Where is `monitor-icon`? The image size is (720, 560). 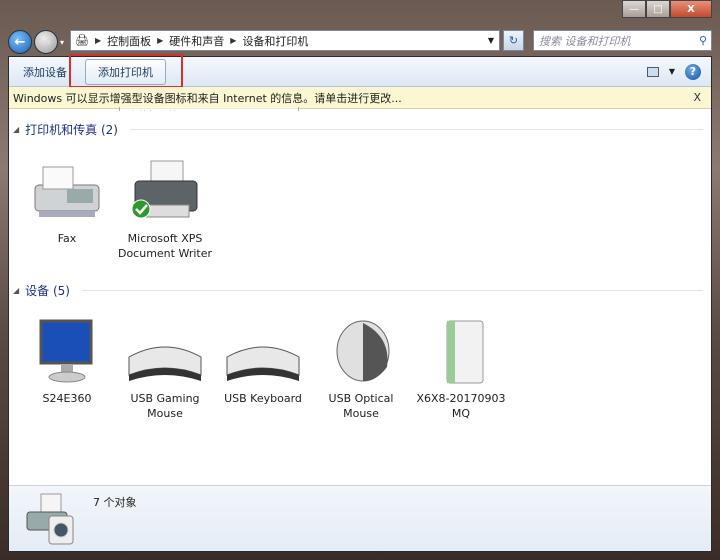
monitor-icon is located at coordinates (67, 352).